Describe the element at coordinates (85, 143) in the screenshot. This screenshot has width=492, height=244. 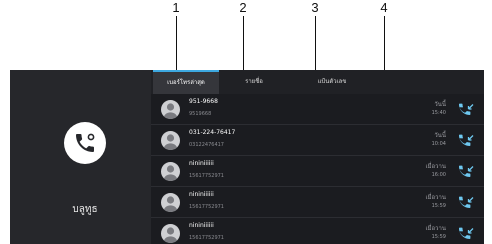
I see `phone-icon` at that location.